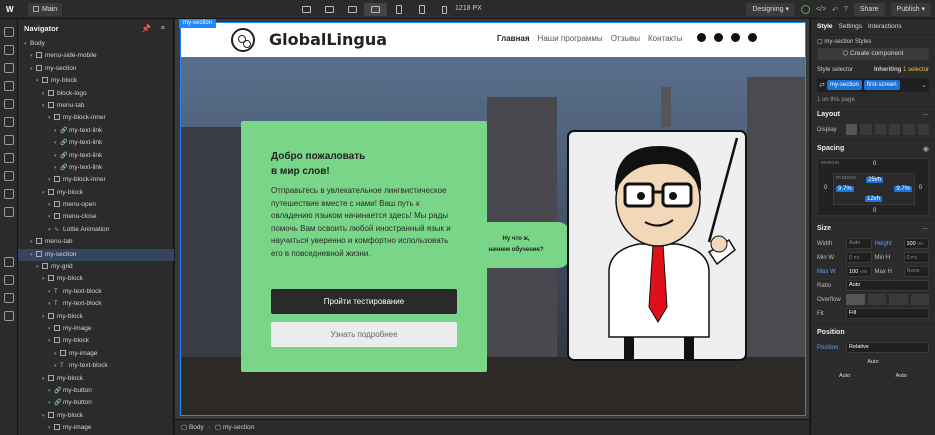  I want to click on navigator-item: ▾ ∿ Lottie Animation, so click(96, 230).